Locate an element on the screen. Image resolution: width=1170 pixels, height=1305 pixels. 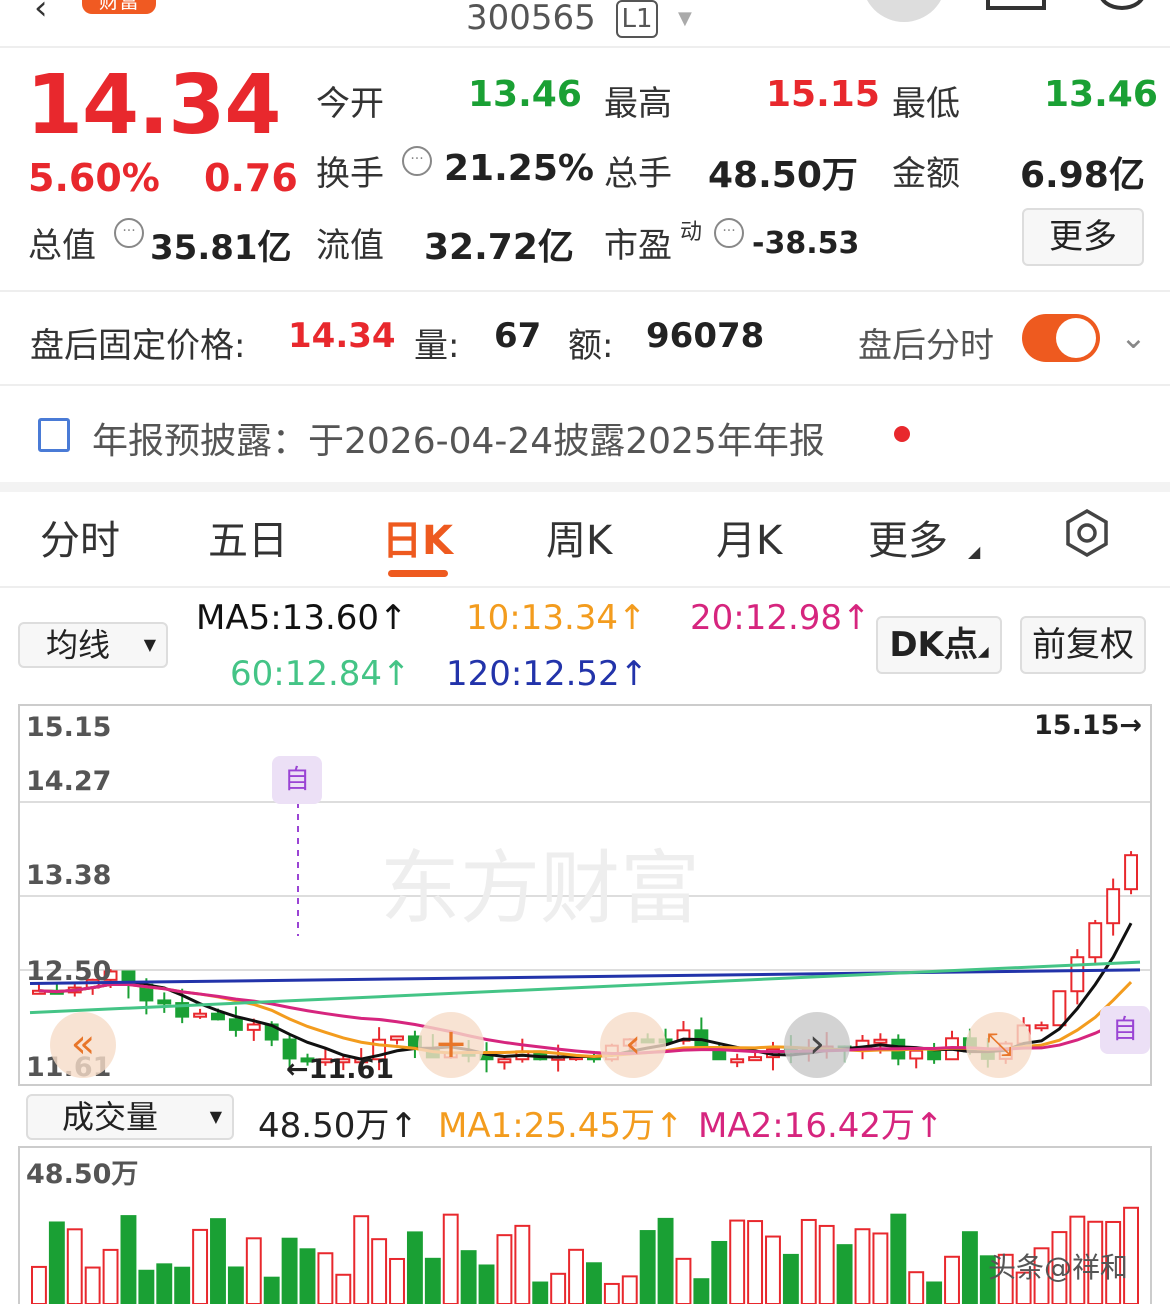
tab-monthly-k: 月K is located at coordinates (749, 537).